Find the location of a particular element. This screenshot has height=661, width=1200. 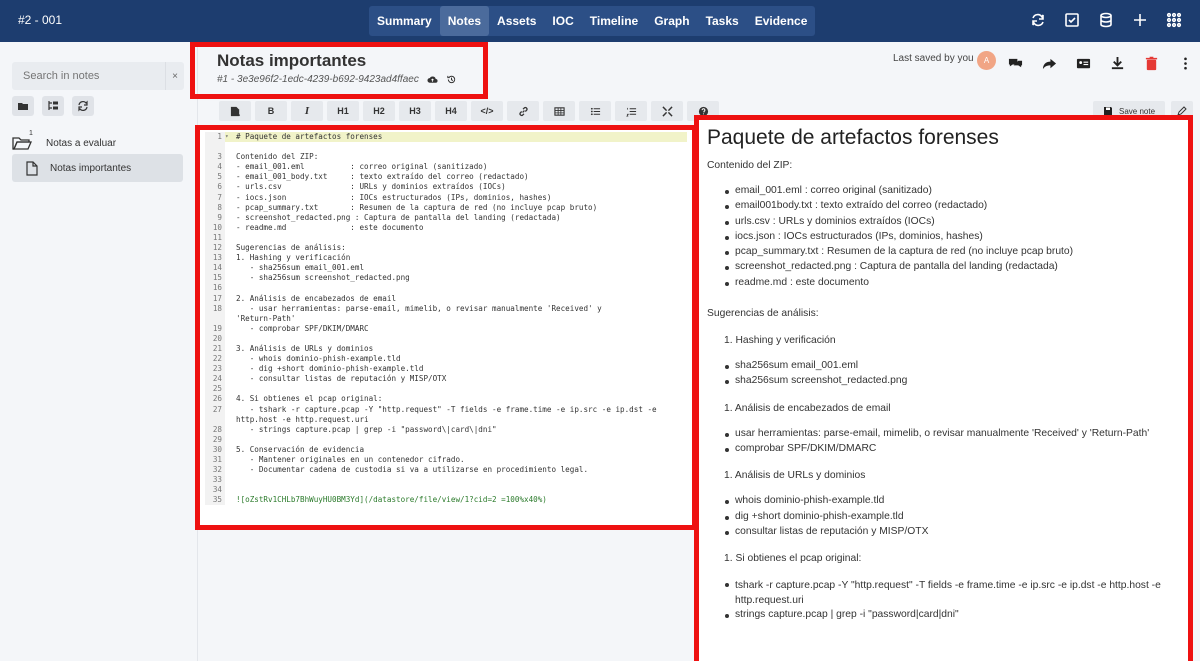

more-icon is located at coordinates (1185, 63).